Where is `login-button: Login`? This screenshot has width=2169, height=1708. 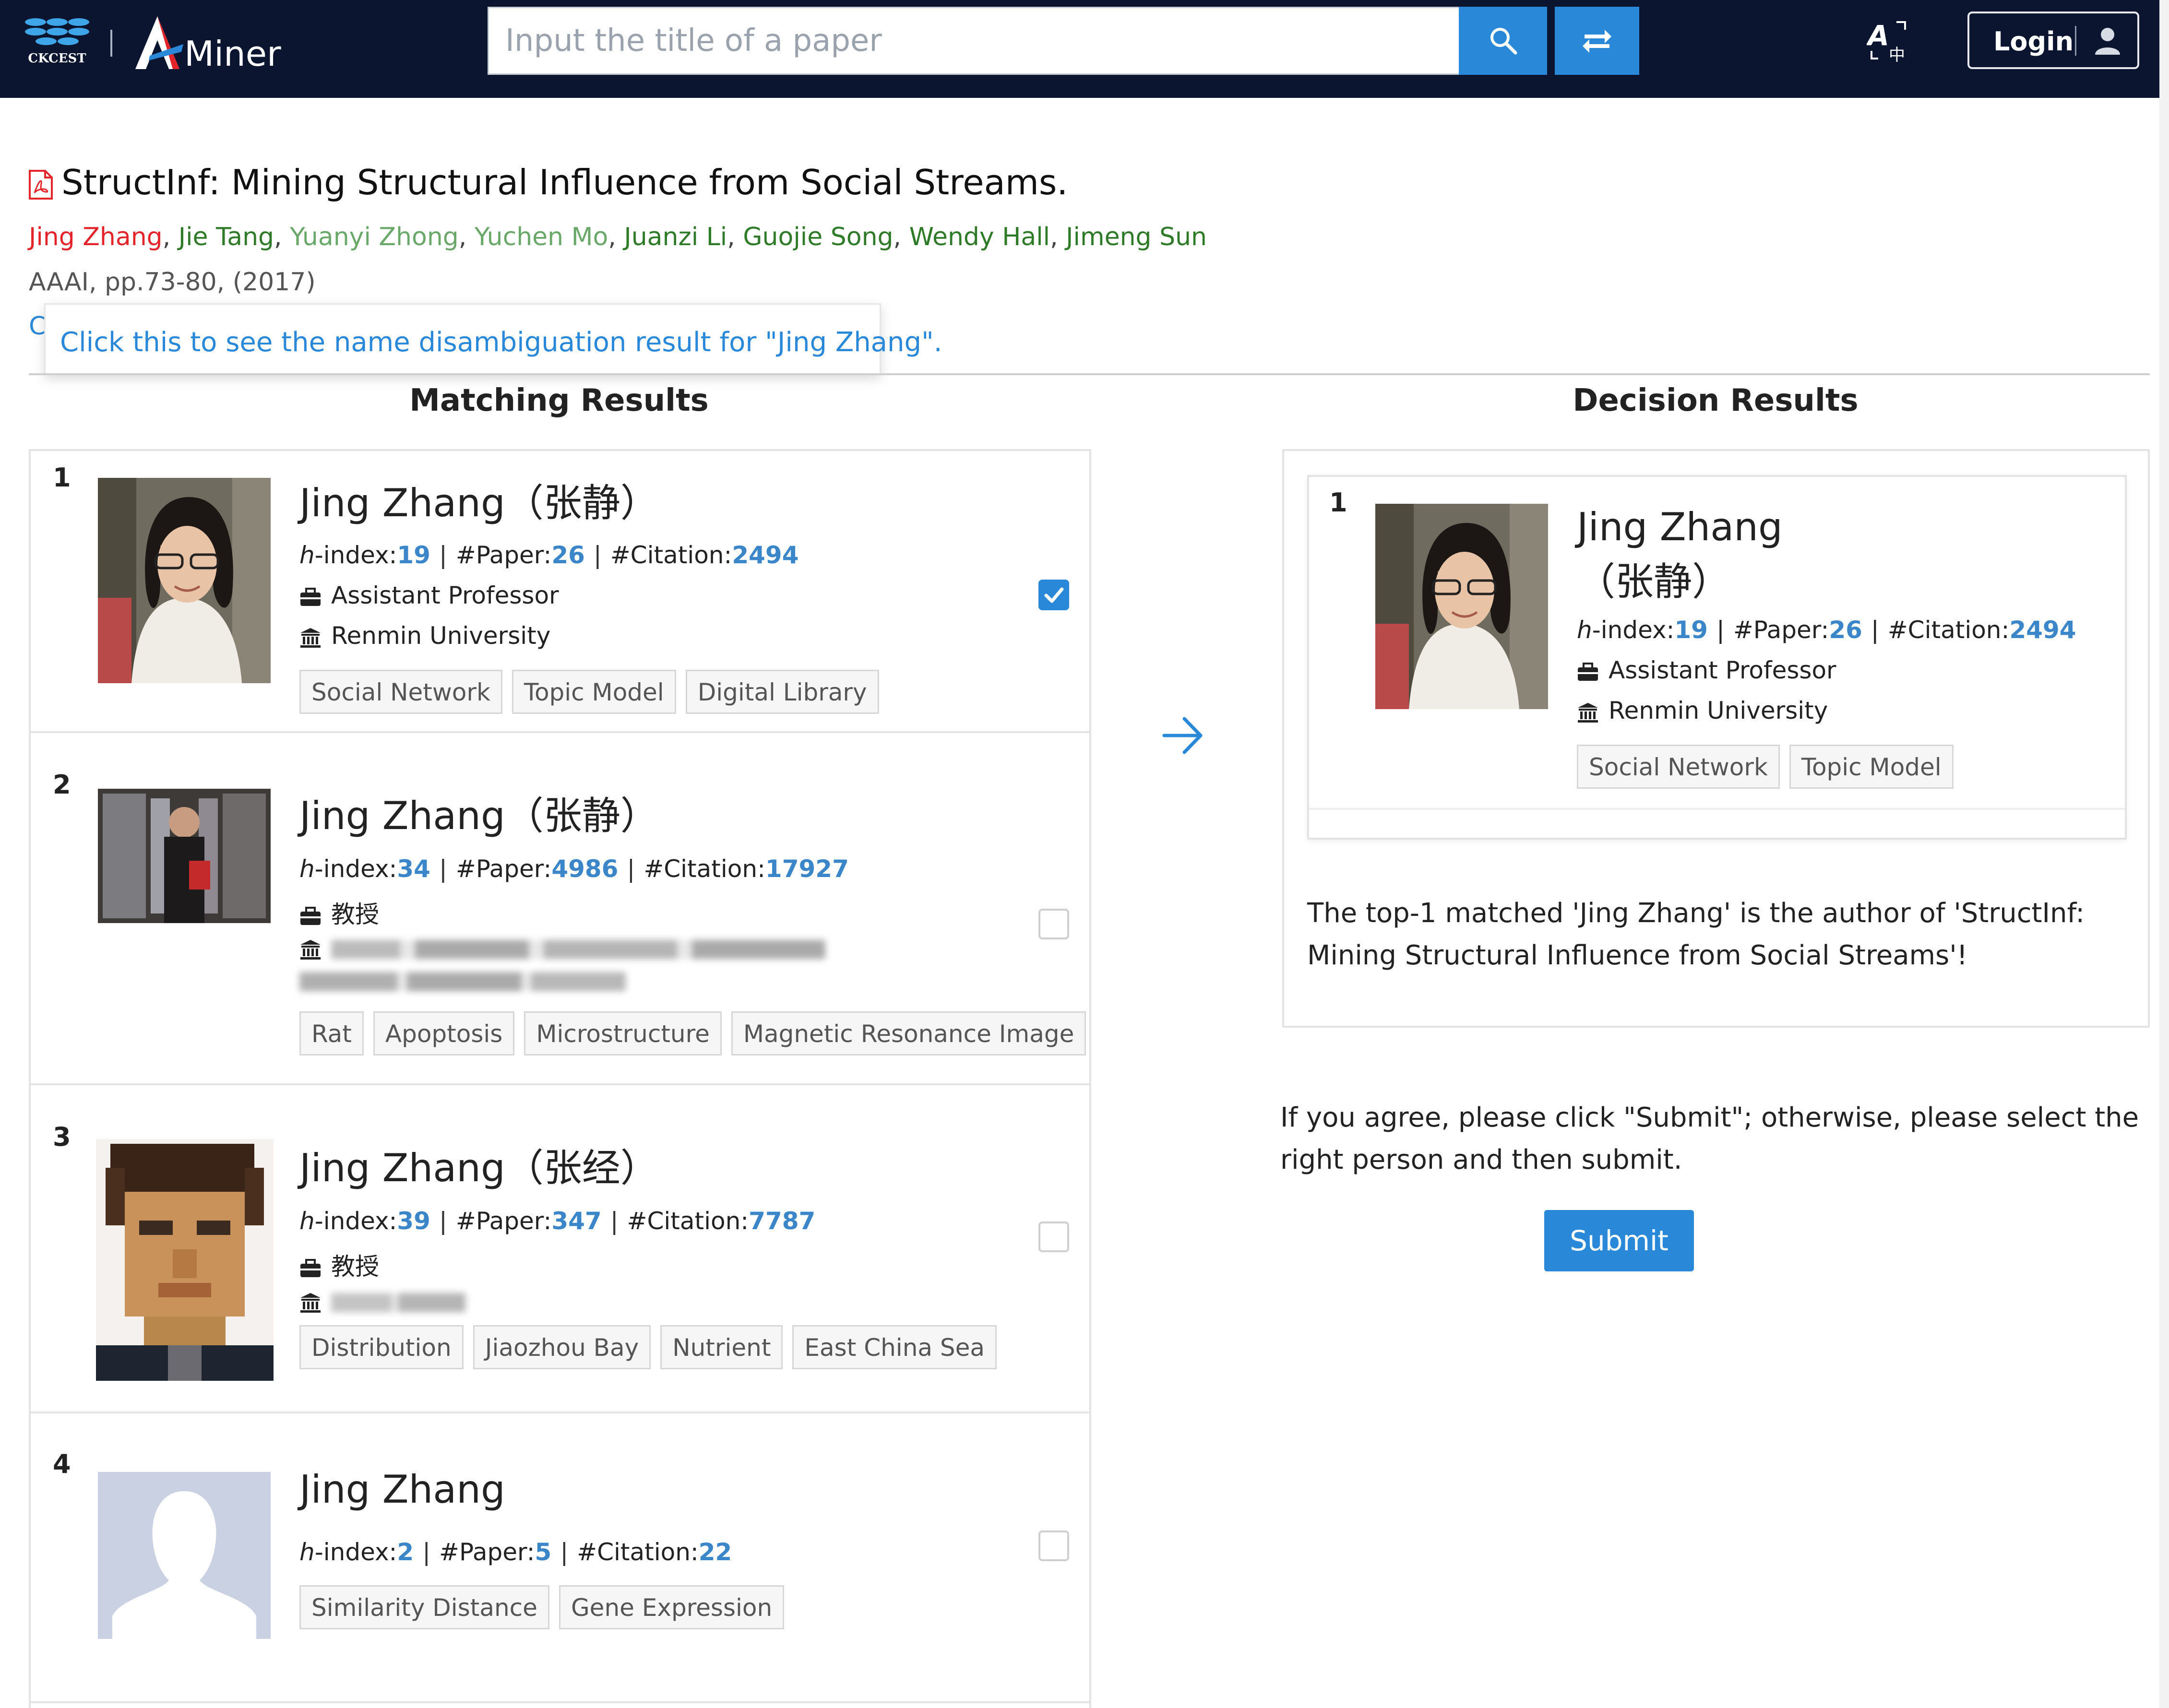 login-button: Login is located at coordinates (2053, 40).